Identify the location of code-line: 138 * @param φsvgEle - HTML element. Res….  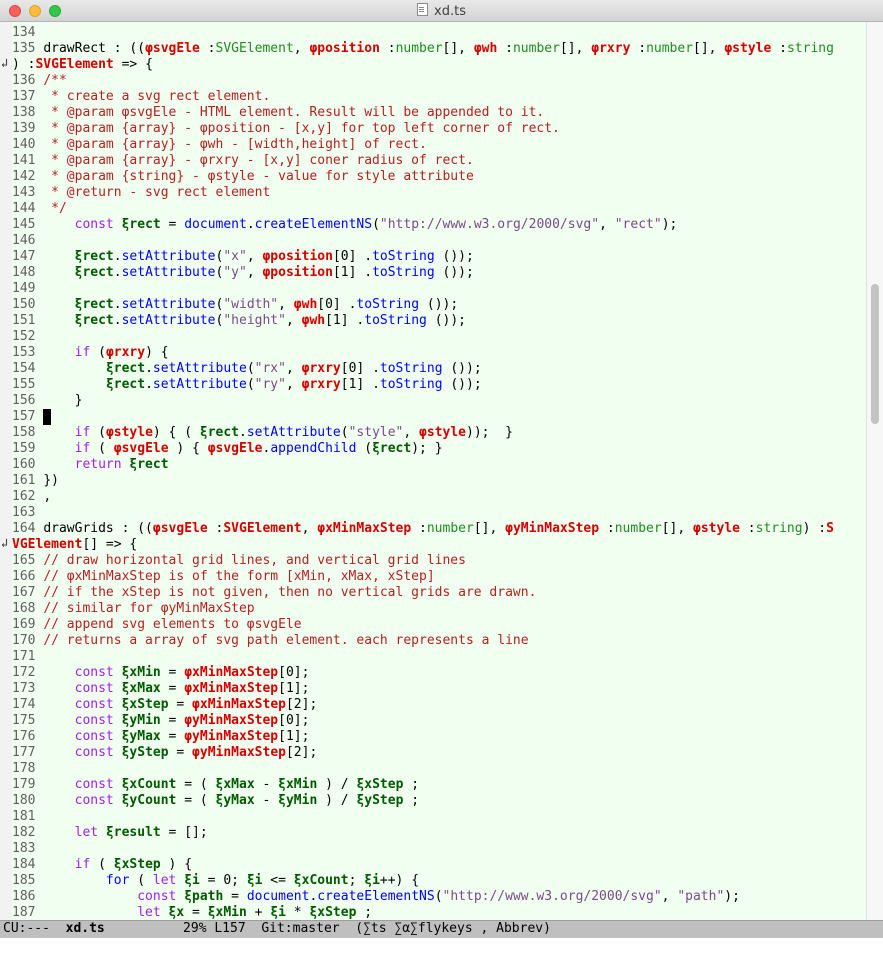
(439, 113).